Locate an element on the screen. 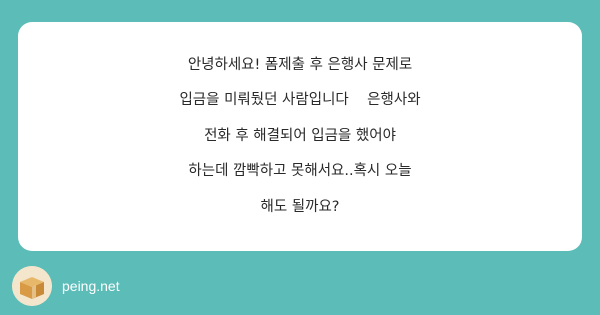 Image resolution: width=600 pixels, height=315 pixels. question-line-4: 하는데 깜빡하고 못해서요..혹시 오늘 is located at coordinates (300, 171).